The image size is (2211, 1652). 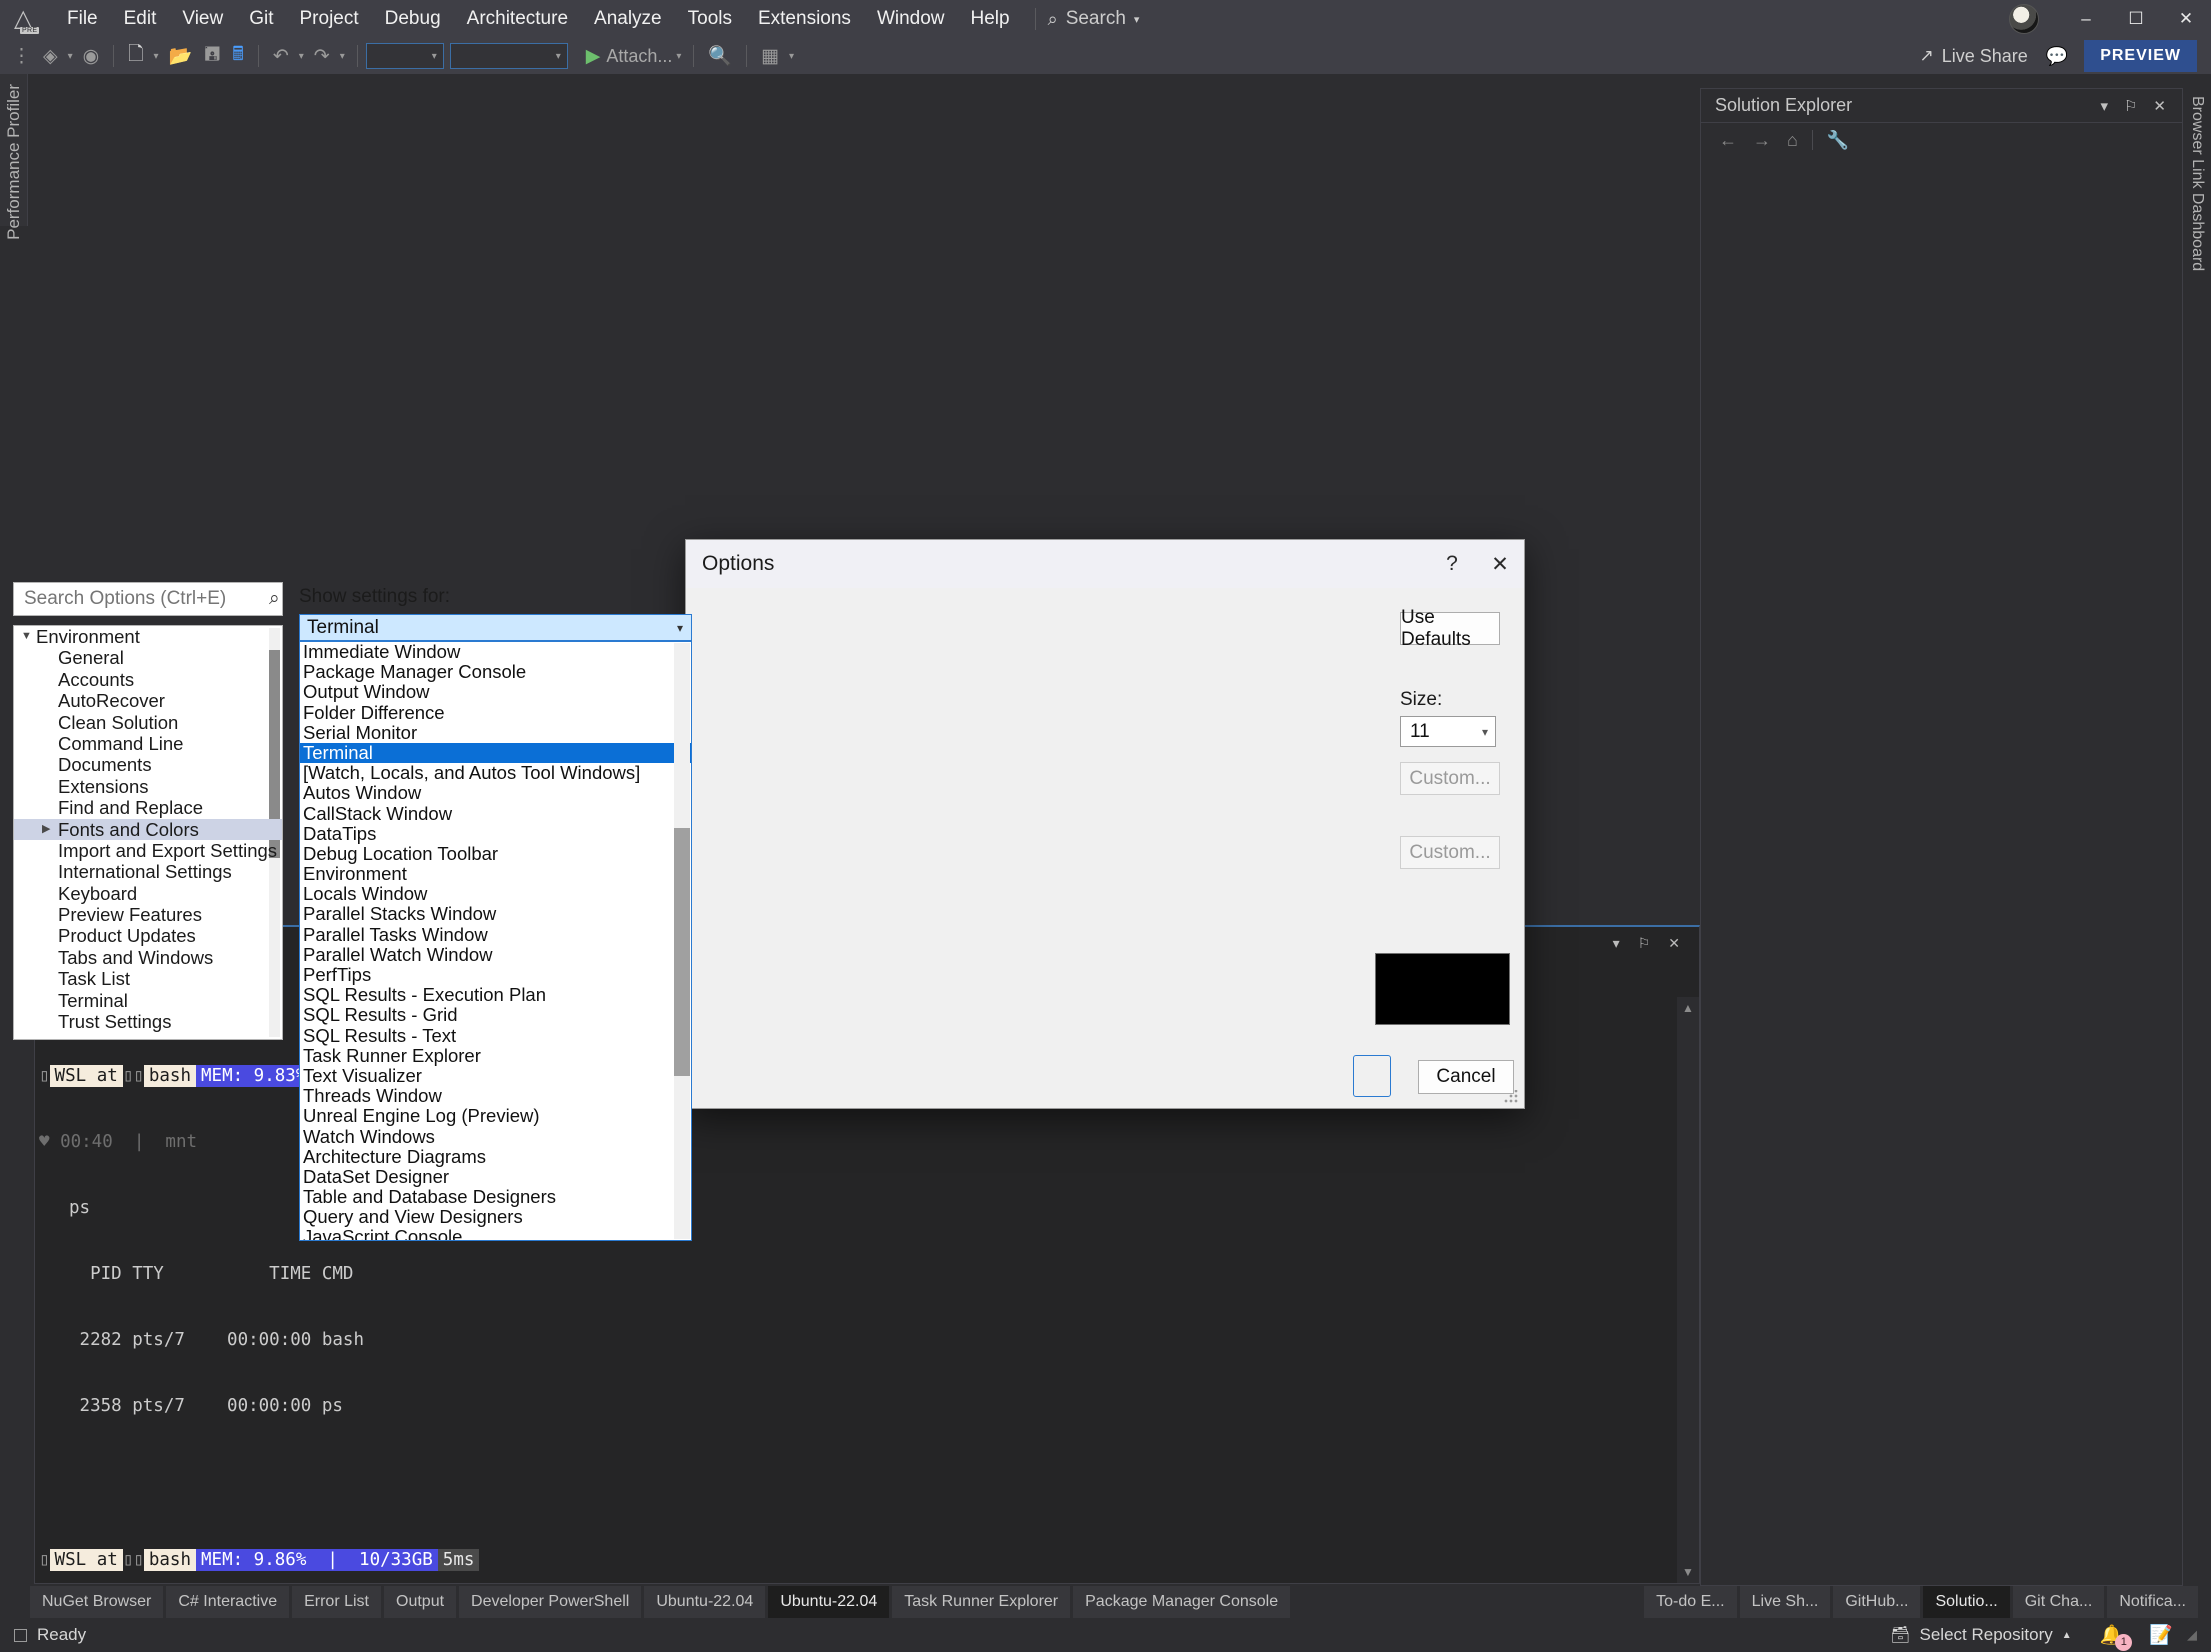 I want to click on home-icon: ⌂, so click(x=1792, y=140).